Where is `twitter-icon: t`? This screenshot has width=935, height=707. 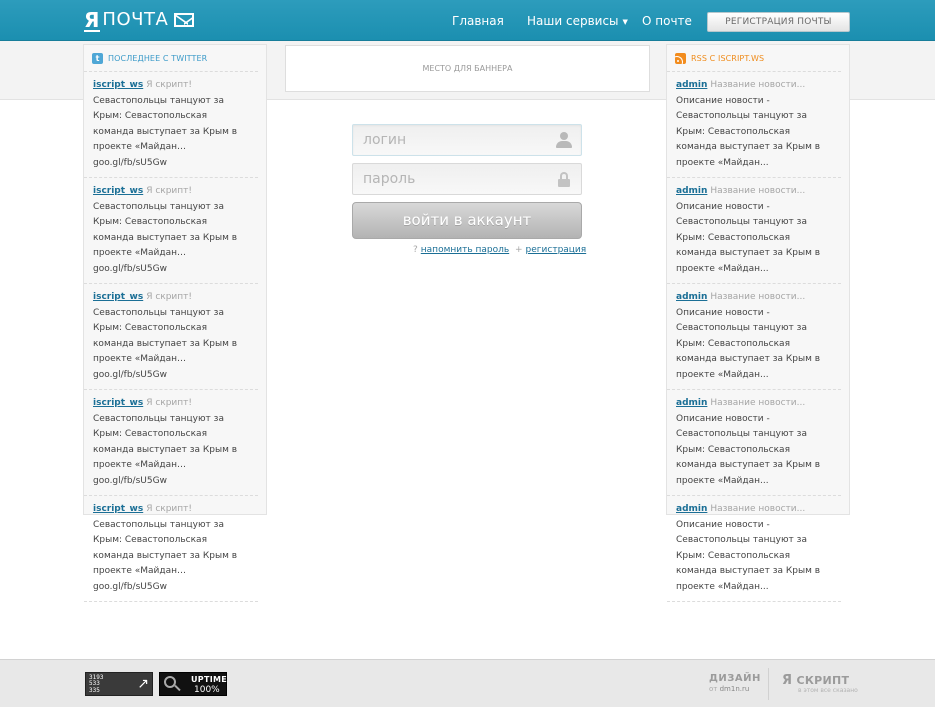 twitter-icon: t is located at coordinates (97, 58).